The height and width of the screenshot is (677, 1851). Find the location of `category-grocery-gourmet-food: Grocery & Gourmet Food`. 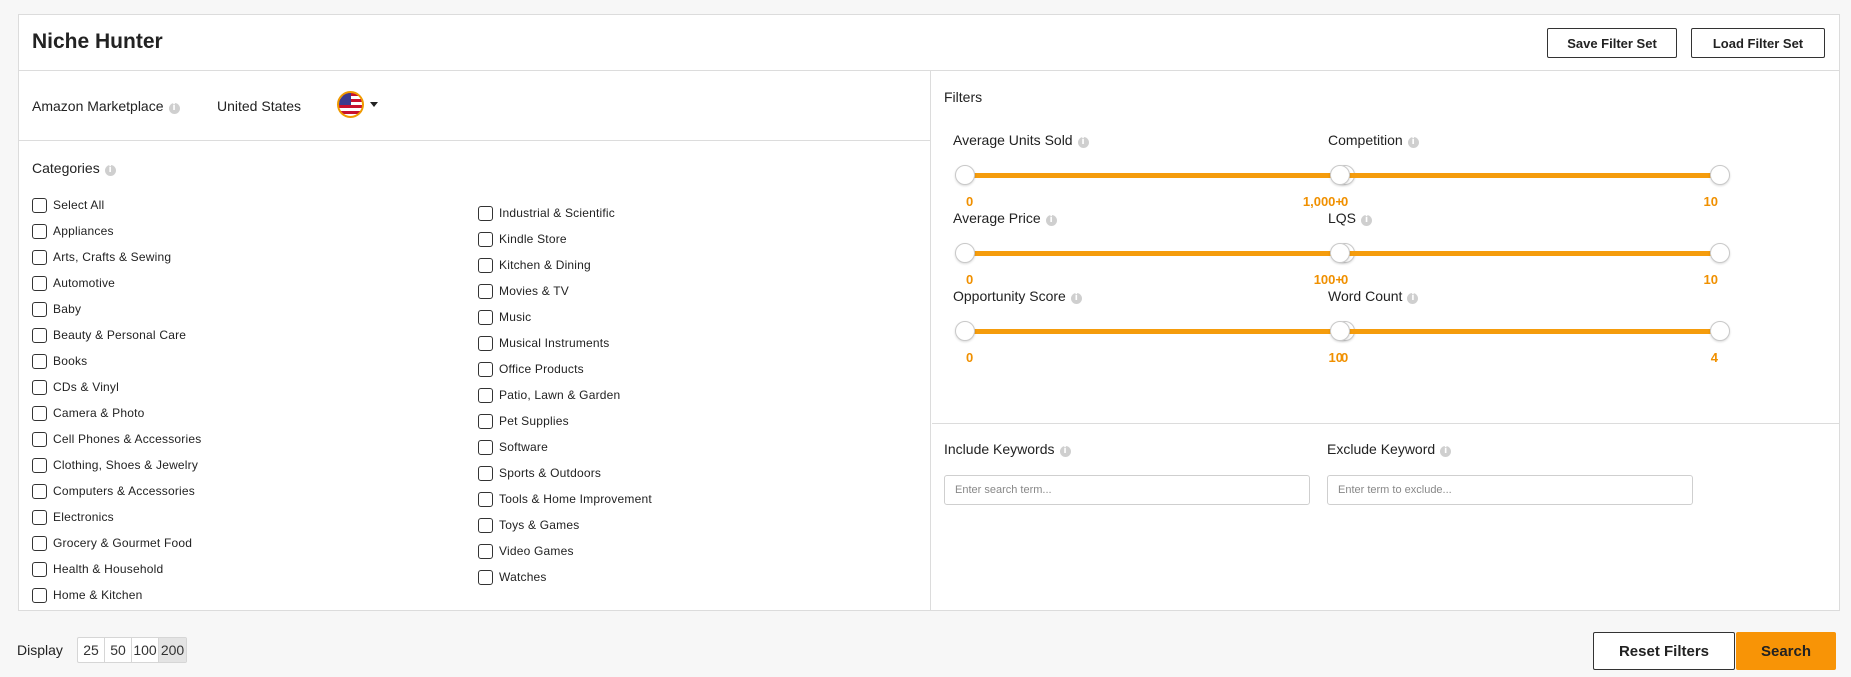

category-grocery-gourmet-food: Grocery & Gourmet Food is located at coordinates (116, 543).